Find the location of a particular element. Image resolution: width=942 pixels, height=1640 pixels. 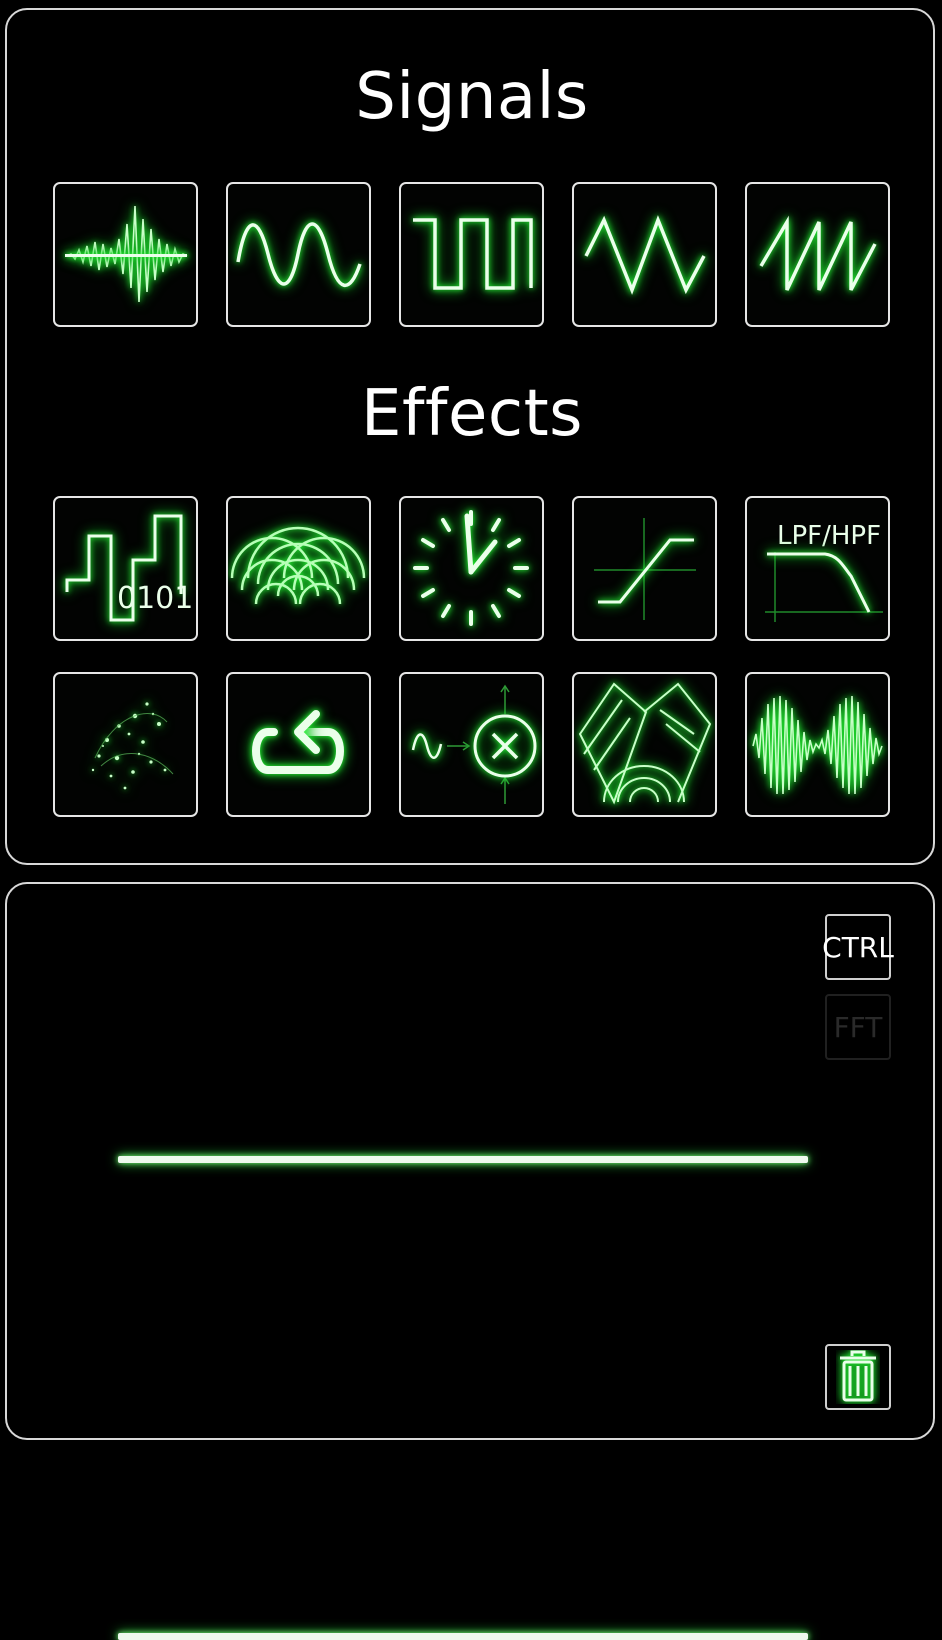

trash-icon is located at coordinates (858, 1376).